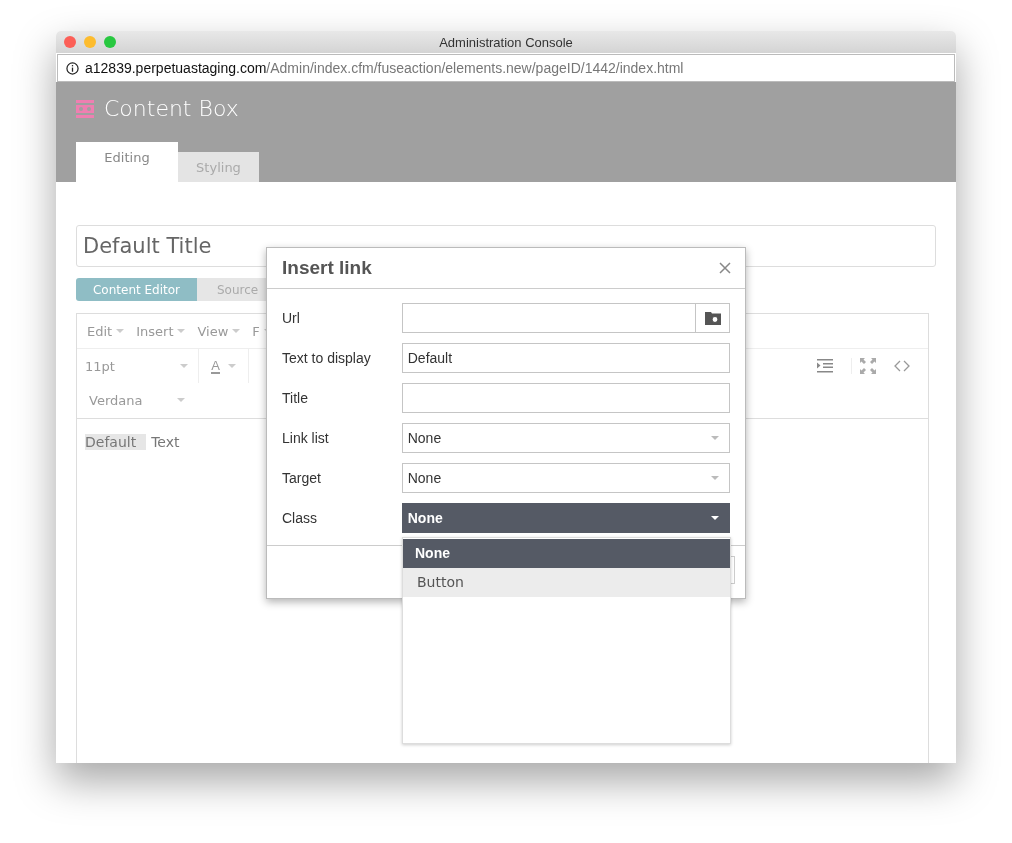  Describe the element at coordinates (161, 331) in the screenshot. I see `menu-item: Insert` at that location.